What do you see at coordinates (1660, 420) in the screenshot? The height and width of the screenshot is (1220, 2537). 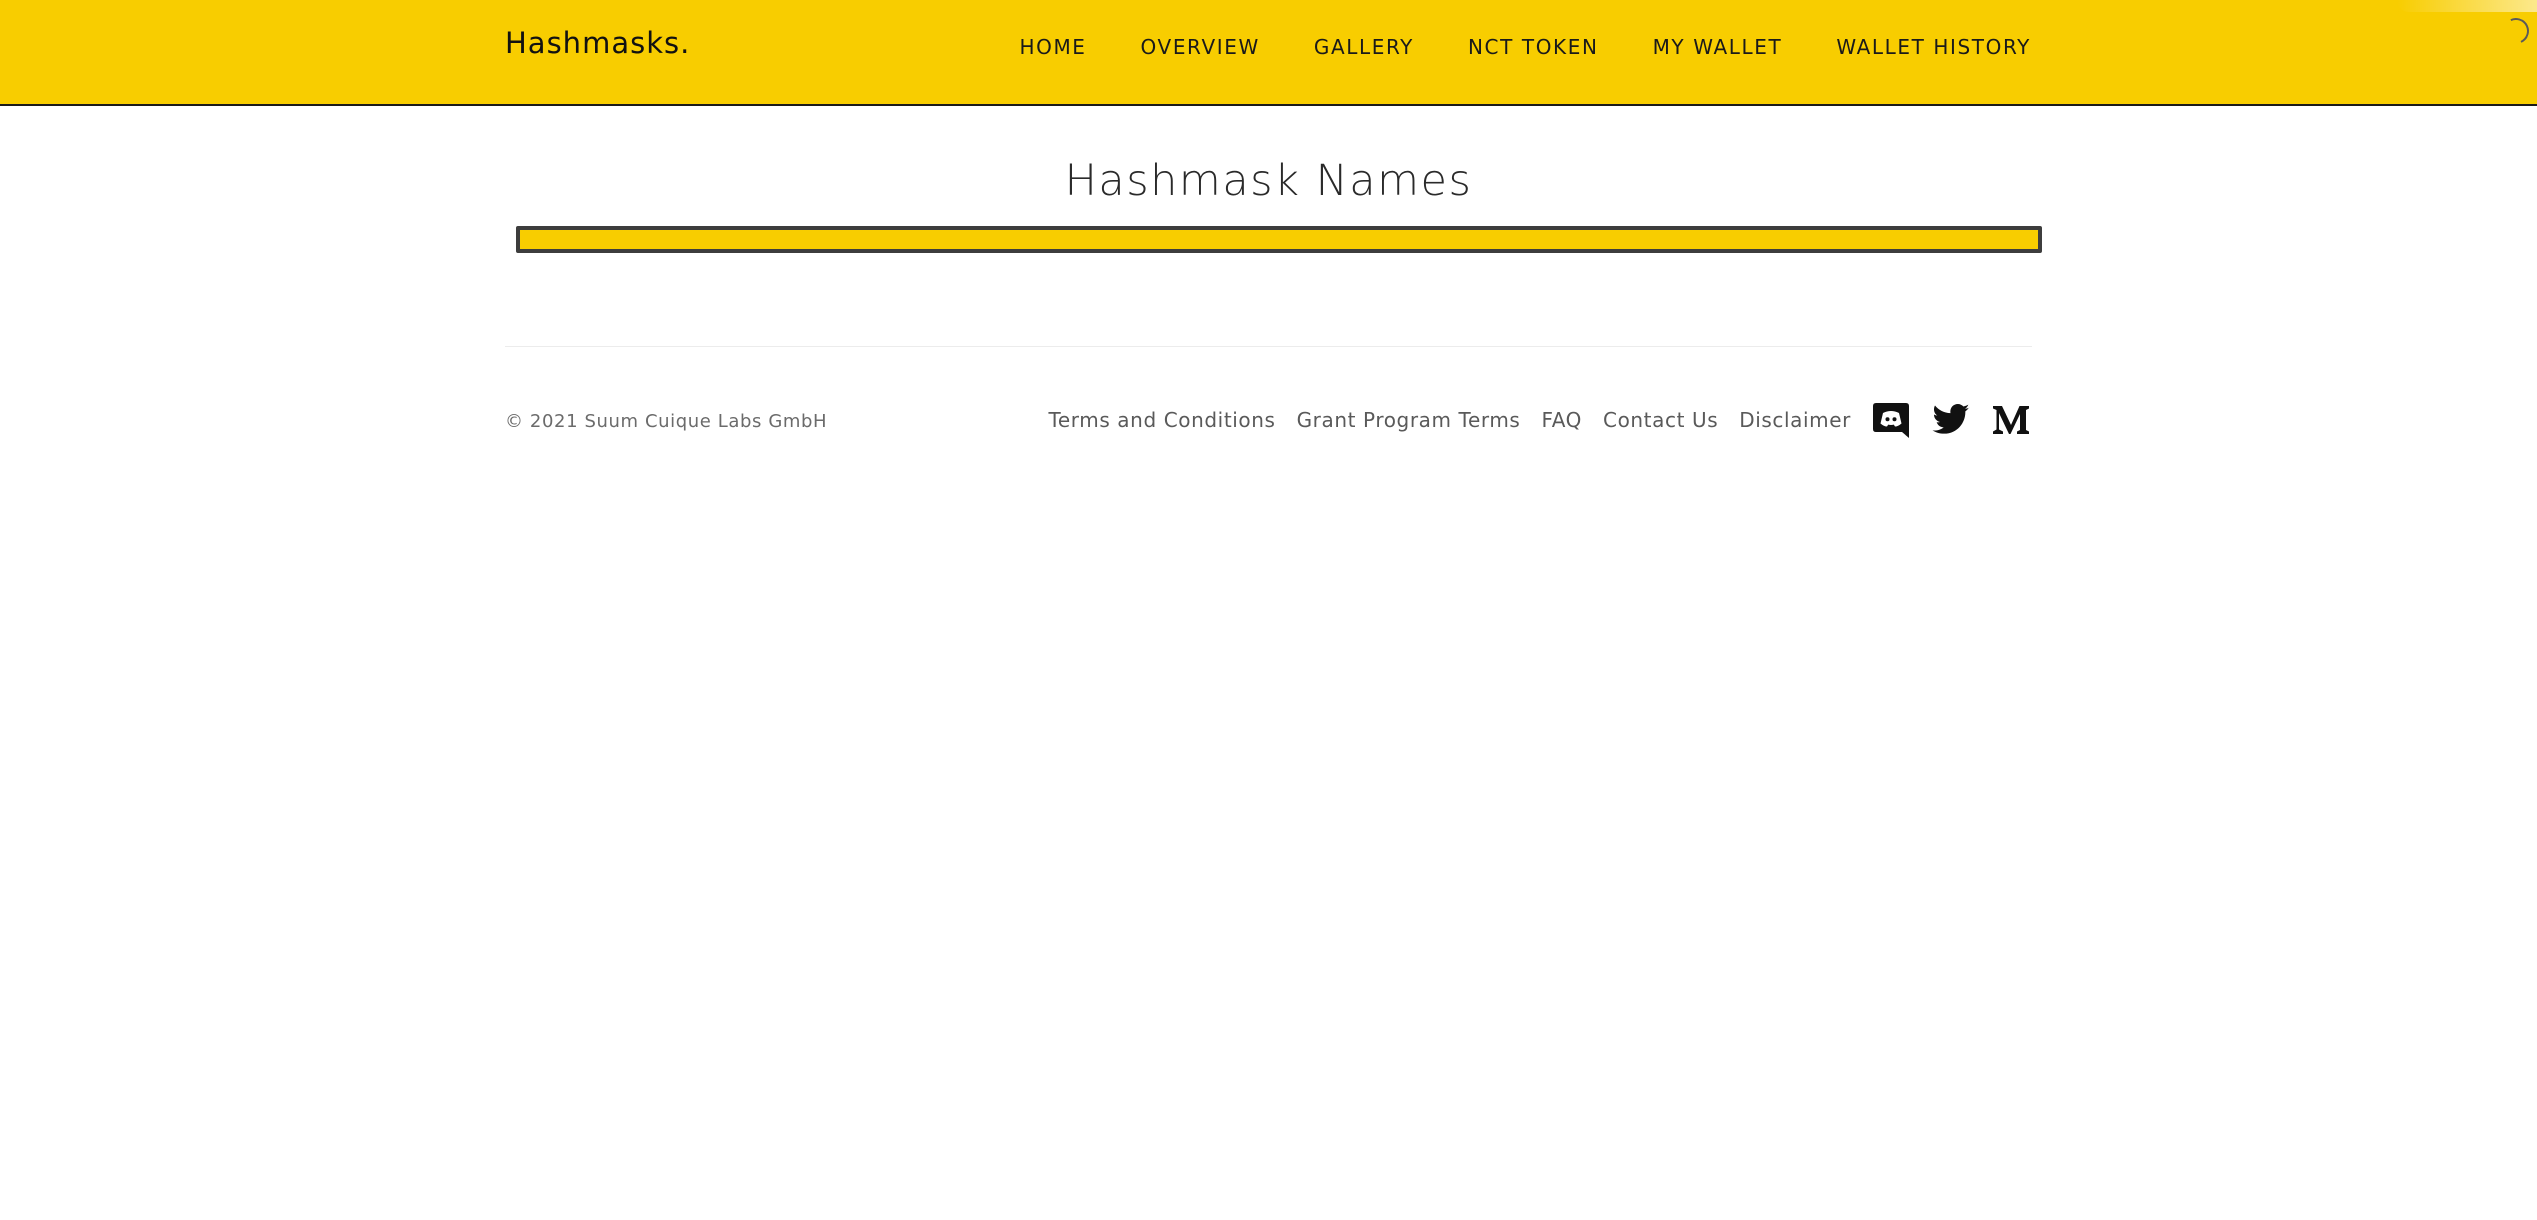 I see `footer-link-contact: Contact Us` at bounding box center [1660, 420].